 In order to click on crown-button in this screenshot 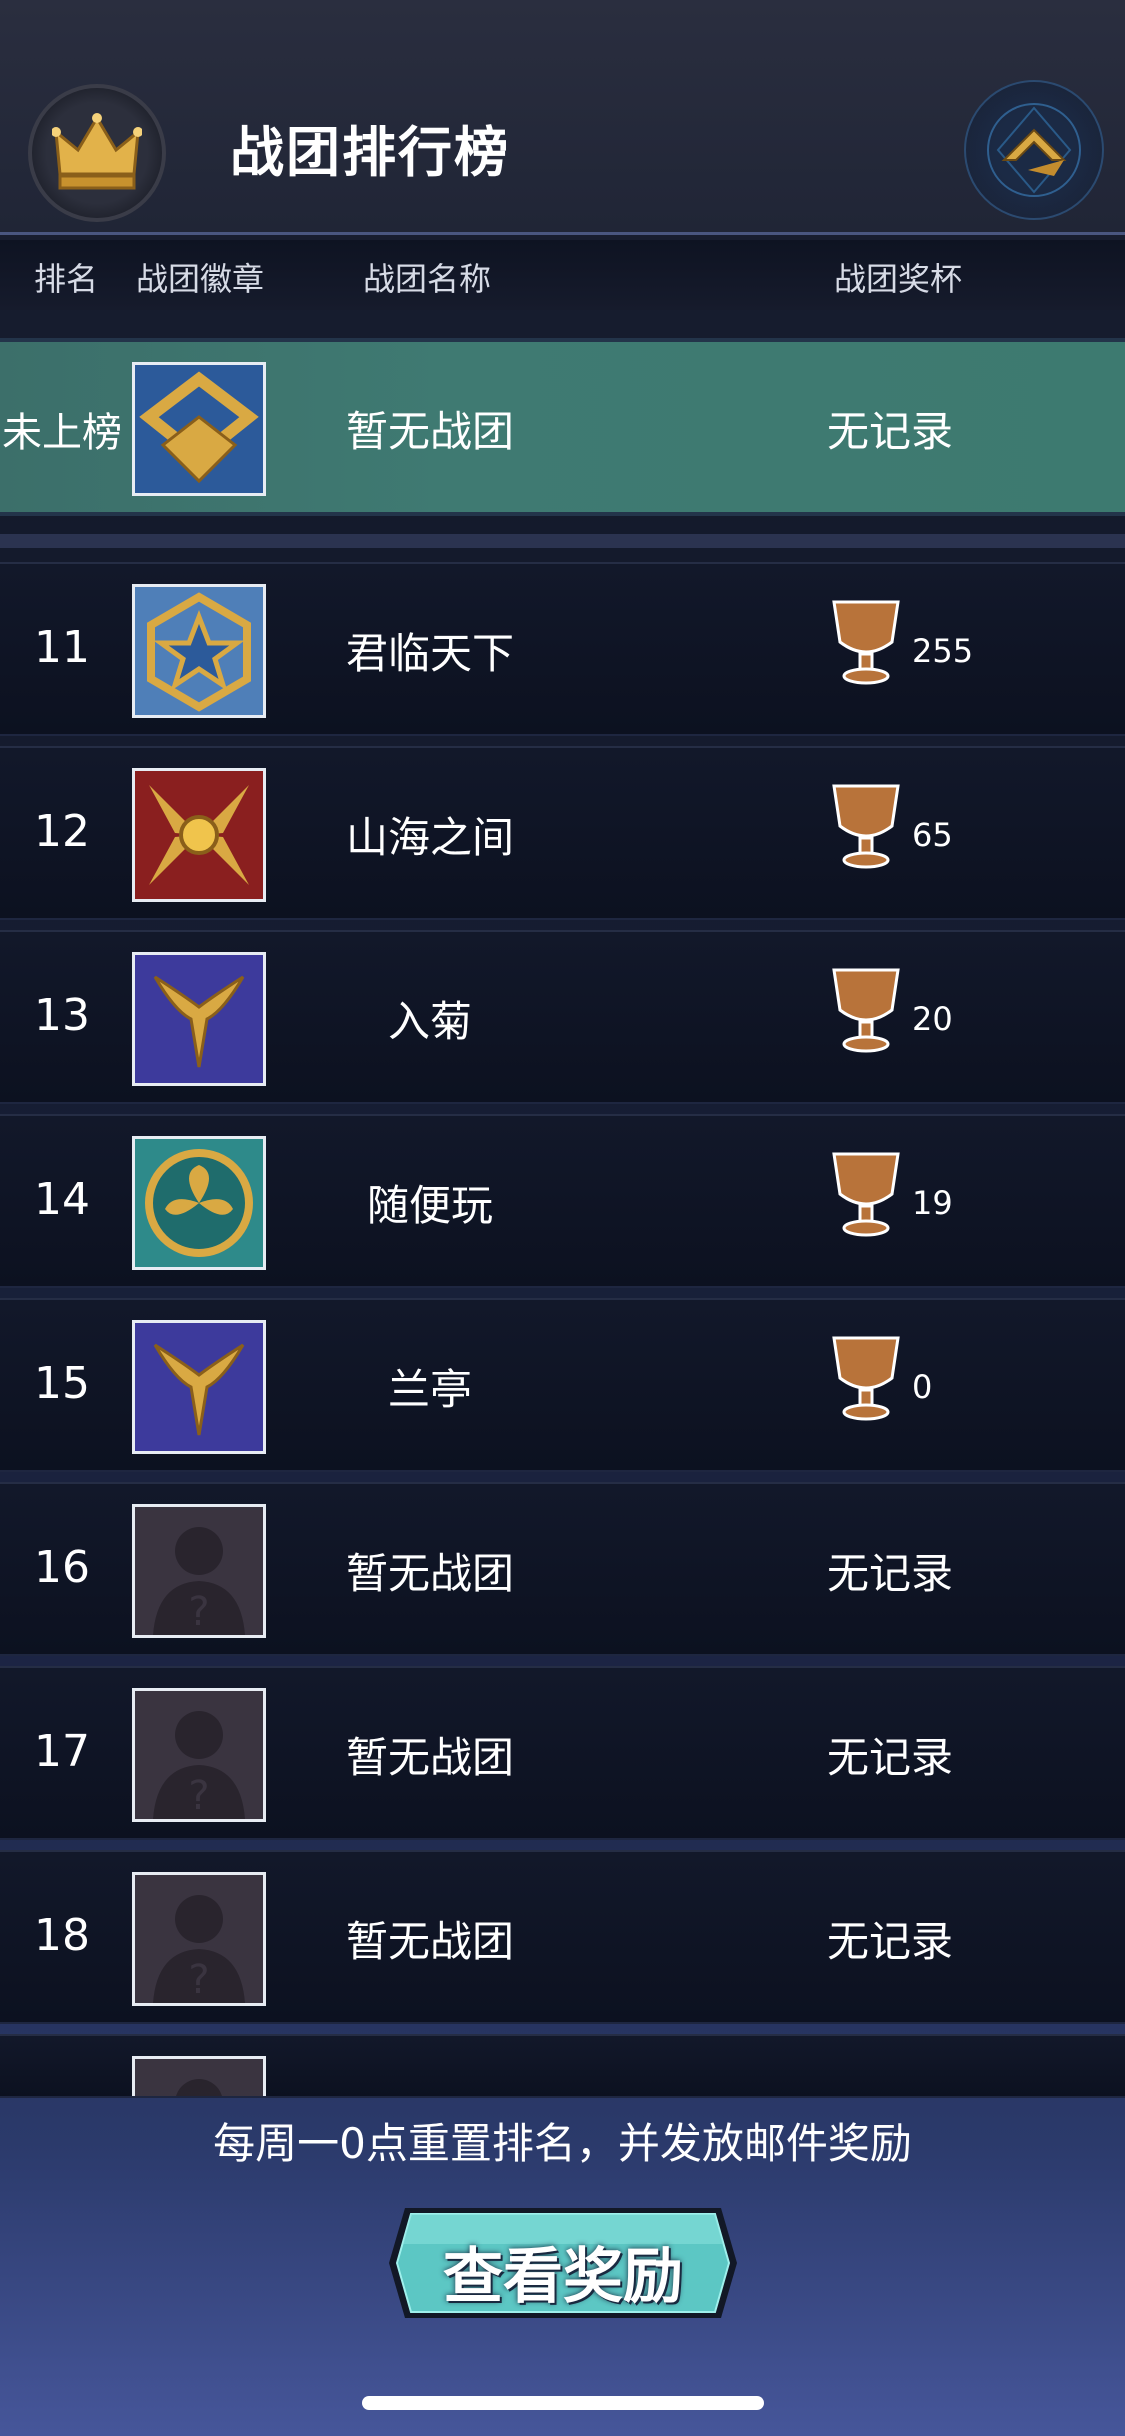, I will do `click(97, 153)`.